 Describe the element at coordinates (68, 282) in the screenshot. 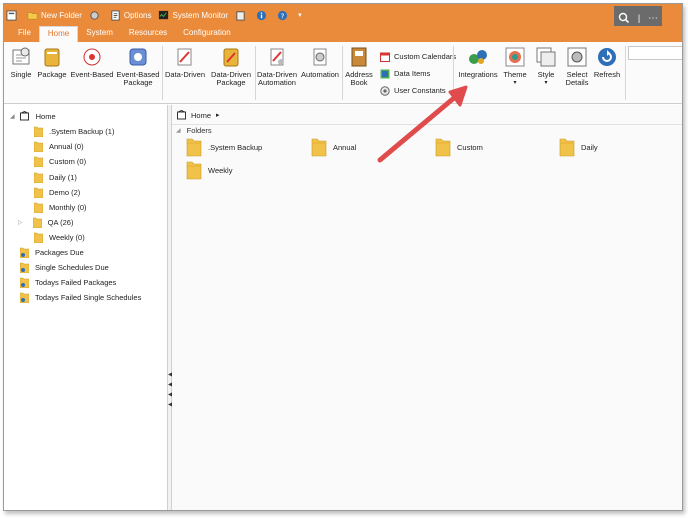

I see `tree-item-todays-failed-packages: Todays Failed Packages` at that location.